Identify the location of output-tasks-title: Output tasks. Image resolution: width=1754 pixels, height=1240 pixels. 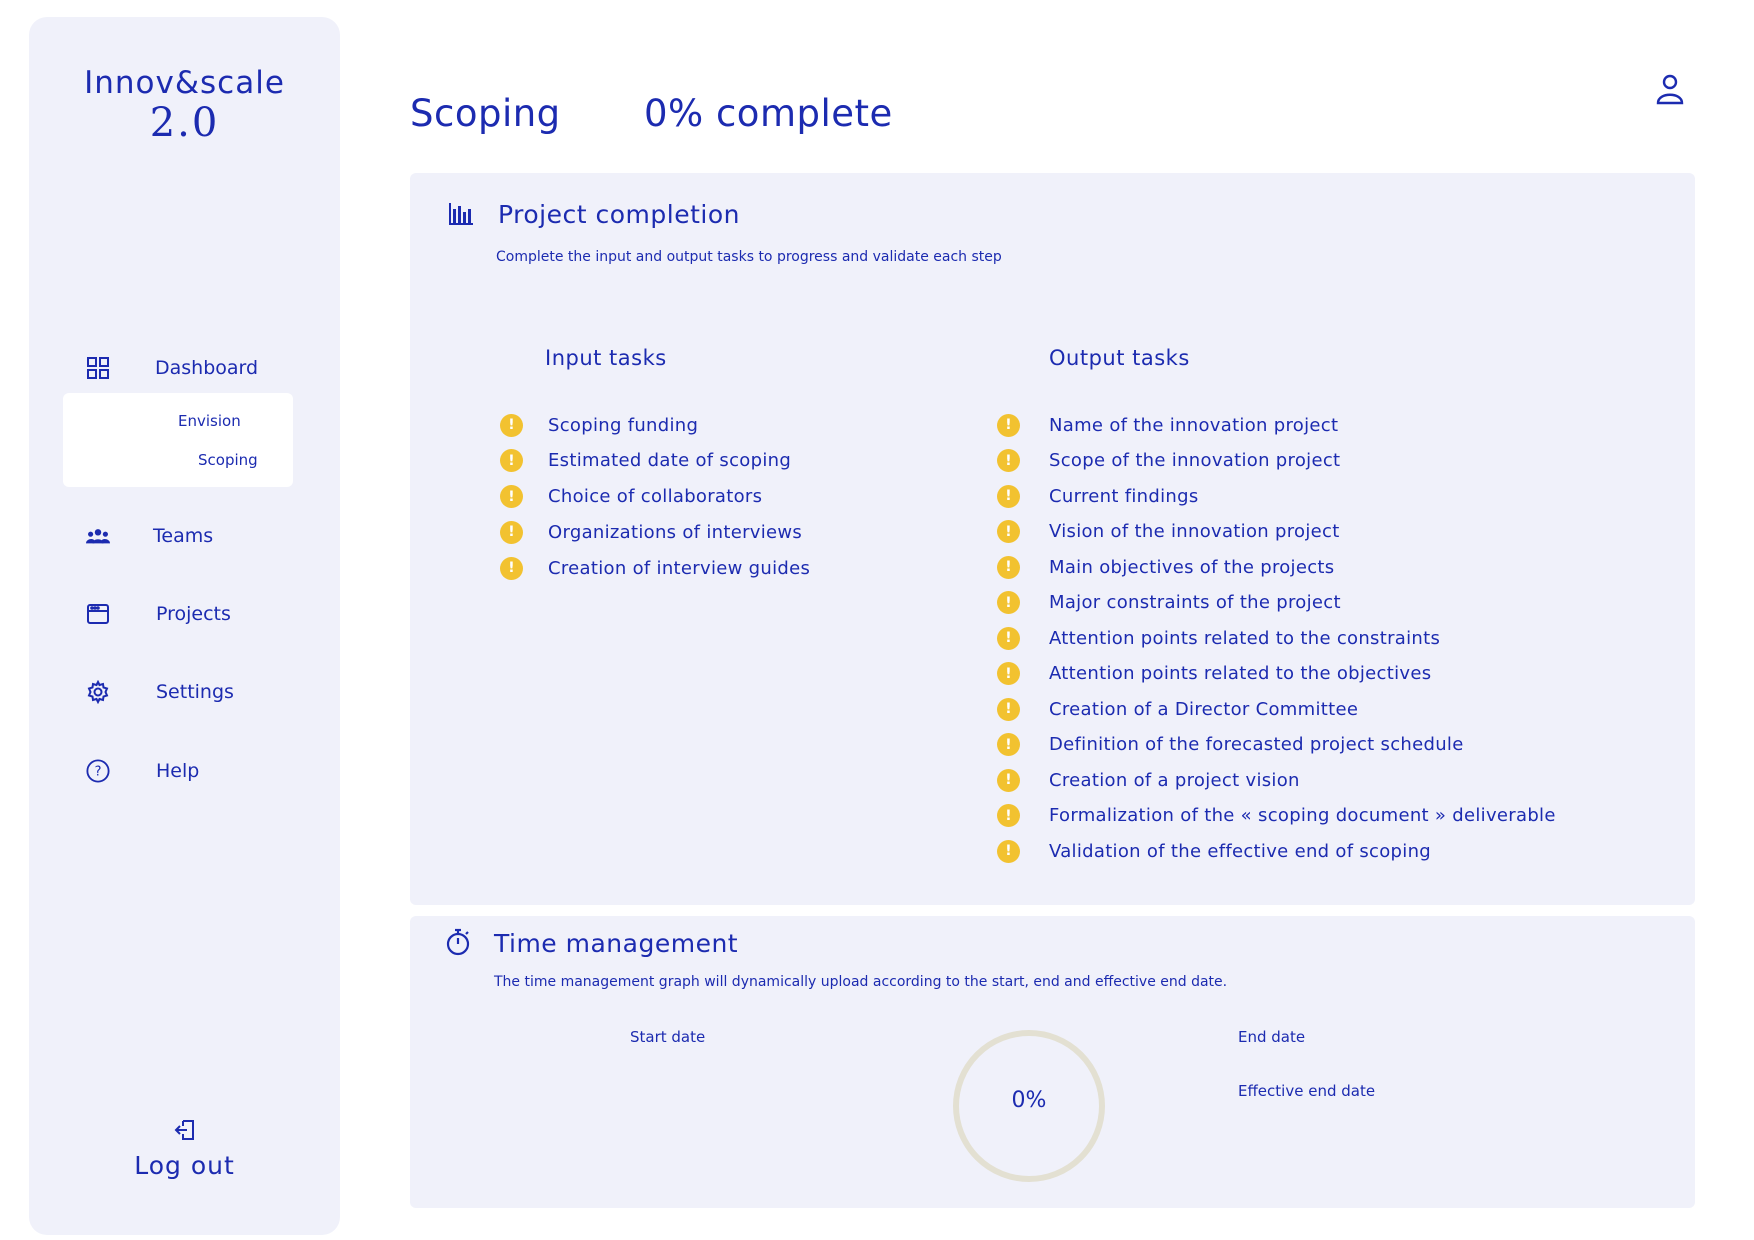
(1119, 358).